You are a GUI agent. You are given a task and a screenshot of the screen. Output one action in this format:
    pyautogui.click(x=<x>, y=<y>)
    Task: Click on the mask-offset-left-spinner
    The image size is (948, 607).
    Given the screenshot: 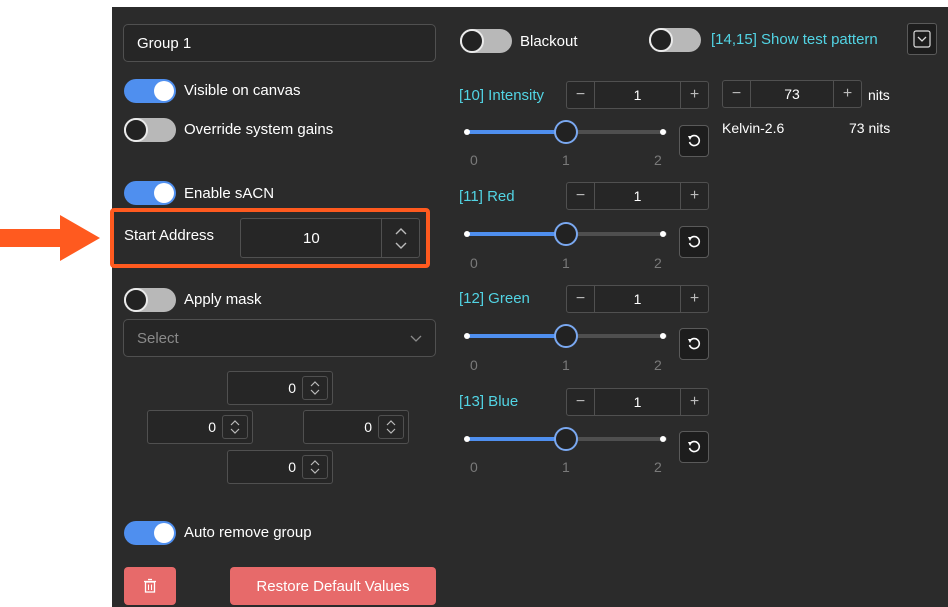 What is the action you would take?
    pyautogui.click(x=235, y=427)
    